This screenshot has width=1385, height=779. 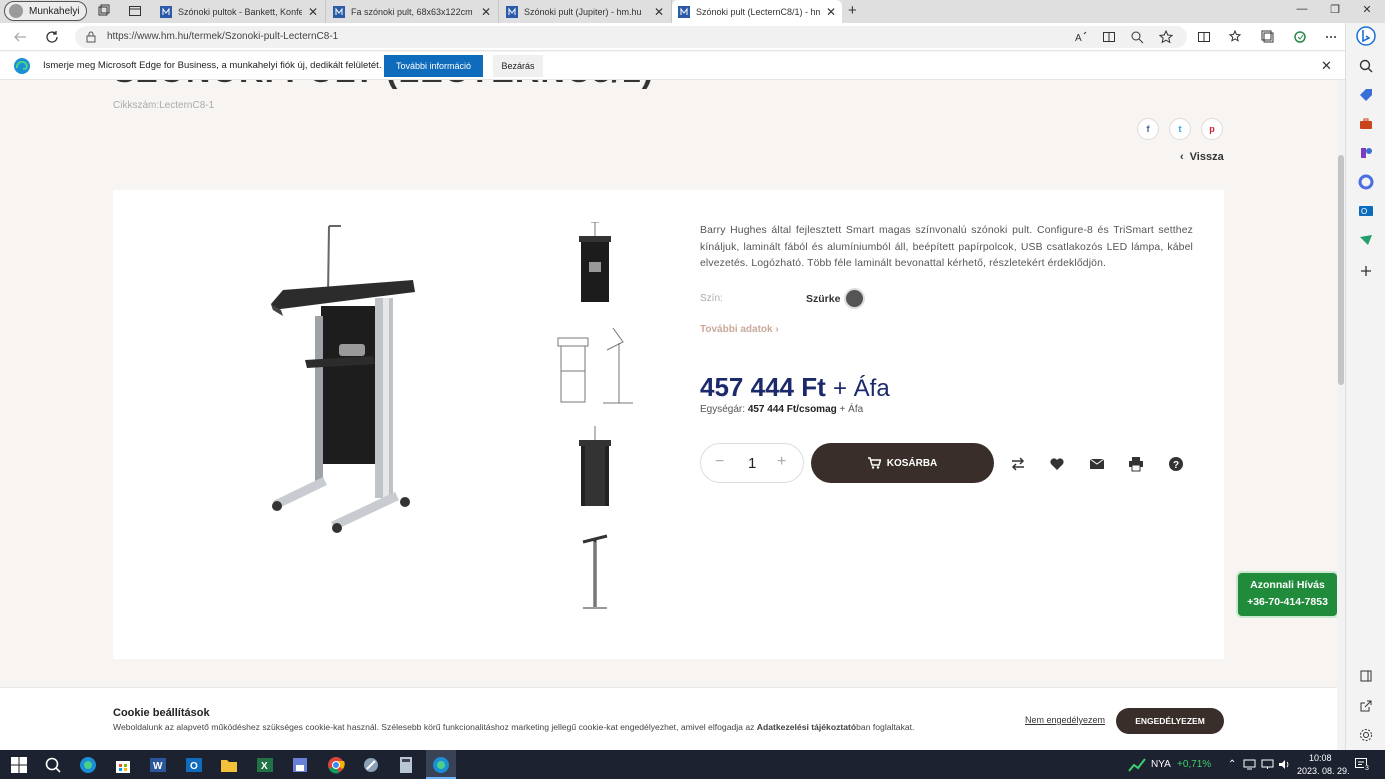 What do you see at coordinates (854, 298) in the screenshot?
I see `color-swatch` at bounding box center [854, 298].